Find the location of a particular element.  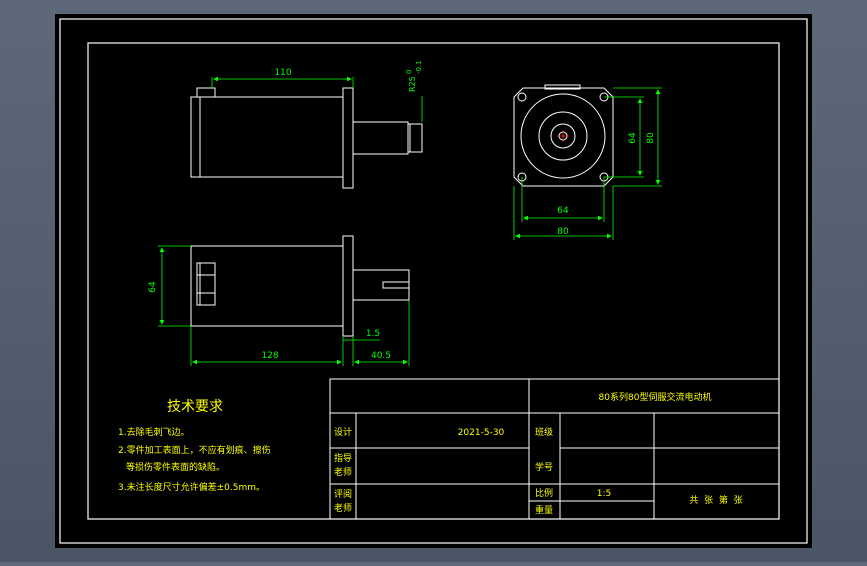

sheet-count: 共 张 第 张 is located at coordinates (715, 500).